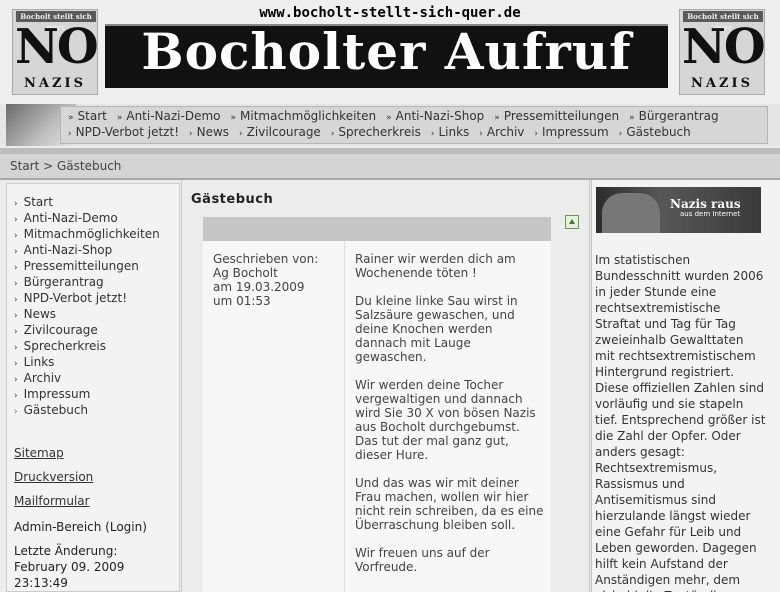 This screenshot has width=780, height=592. Describe the element at coordinates (450, 132) in the screenshot. I see `top-nav-item-links: › Links` at that location.